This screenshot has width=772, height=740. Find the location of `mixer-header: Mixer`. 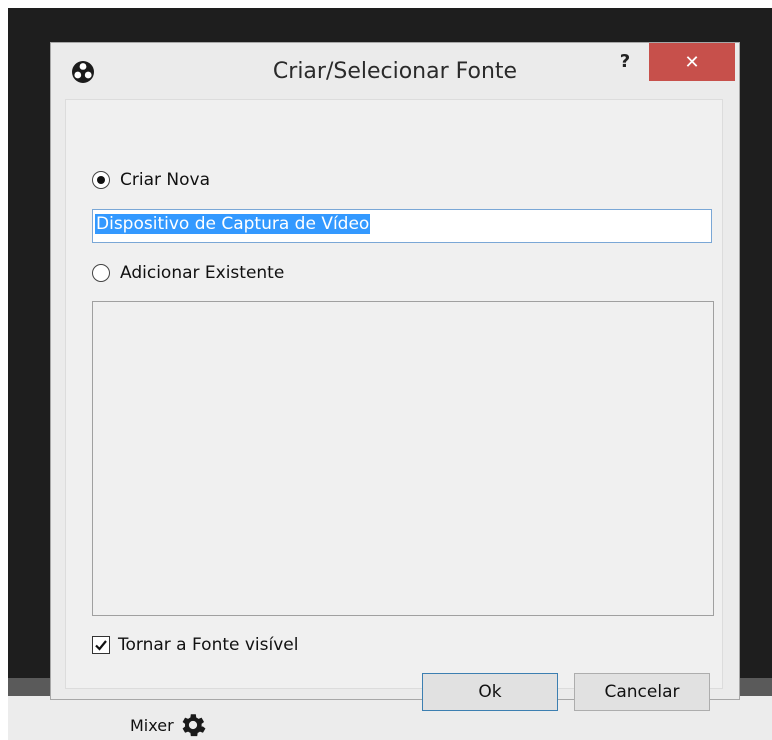

mixer-header: Mixer is located at coordinates (168, 725).